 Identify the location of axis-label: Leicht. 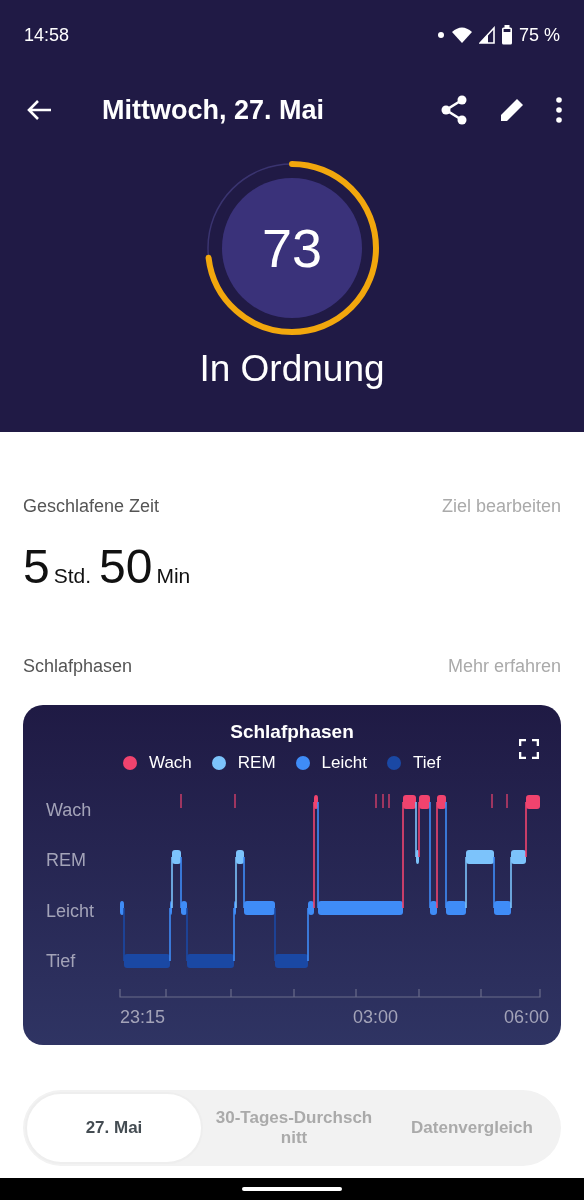
(70, 911).